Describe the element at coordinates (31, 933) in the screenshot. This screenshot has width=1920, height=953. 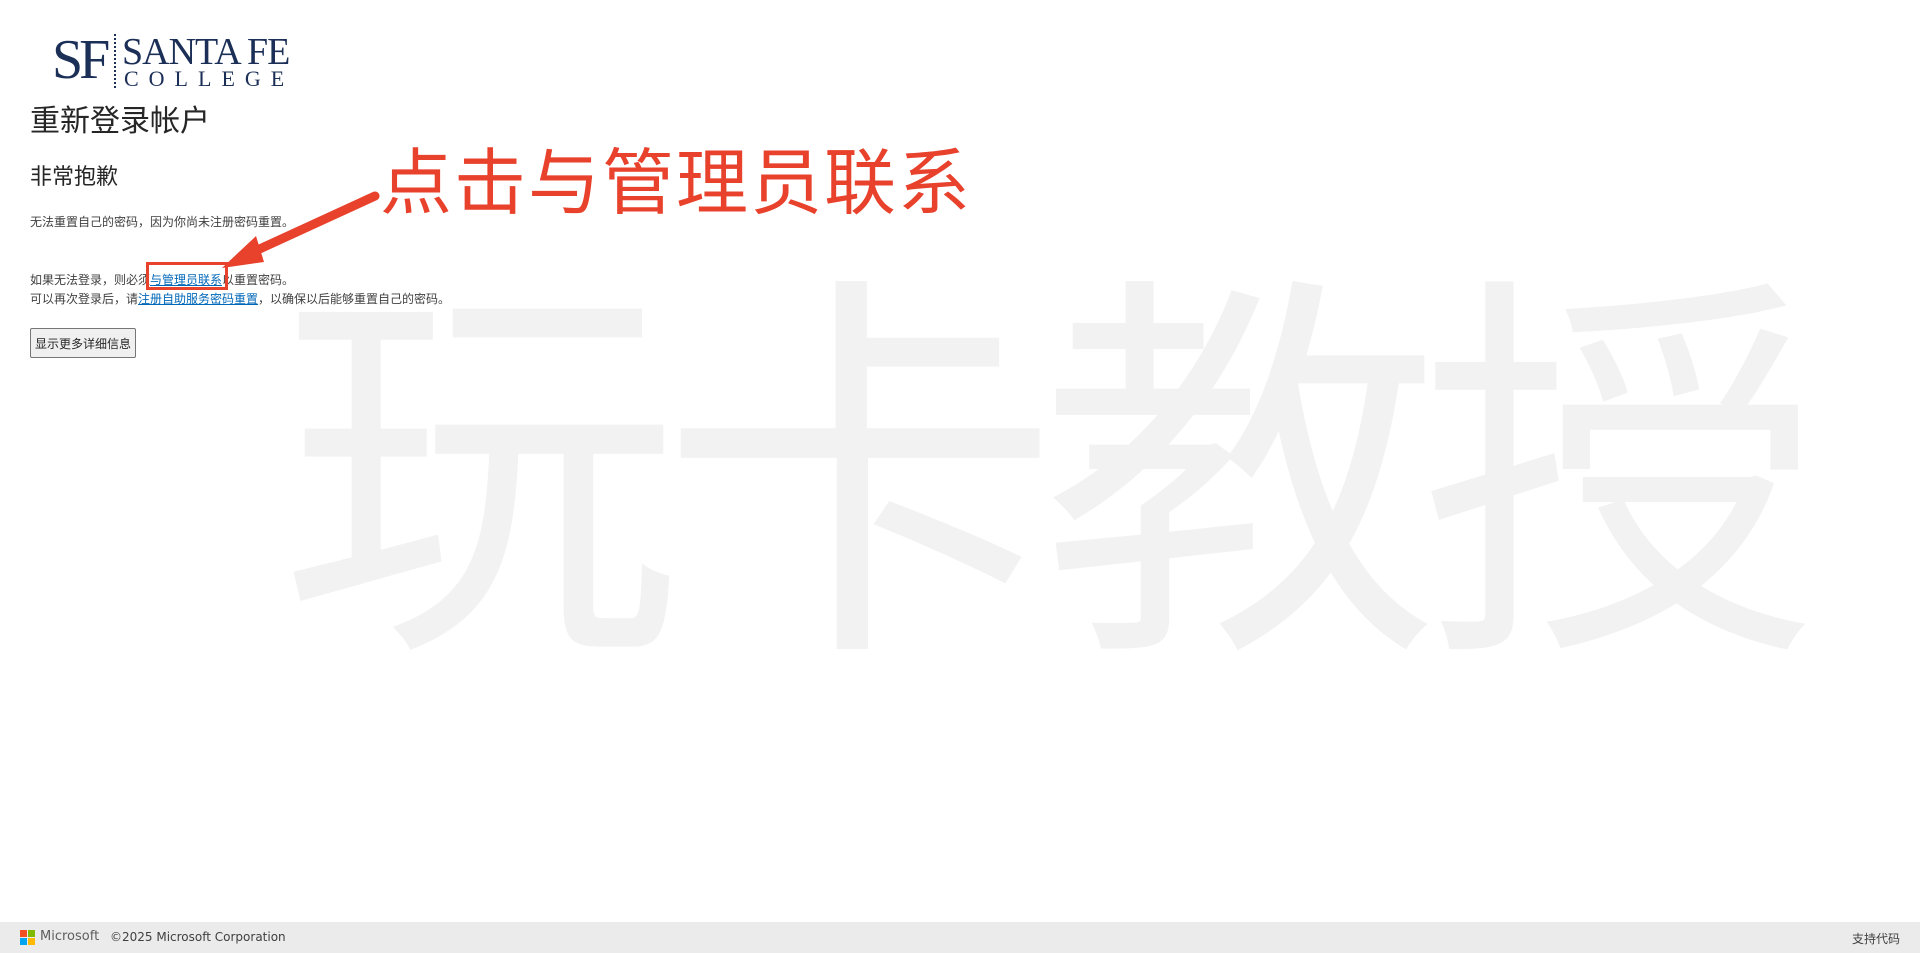
I see `ms-logo-green-square` at that location.